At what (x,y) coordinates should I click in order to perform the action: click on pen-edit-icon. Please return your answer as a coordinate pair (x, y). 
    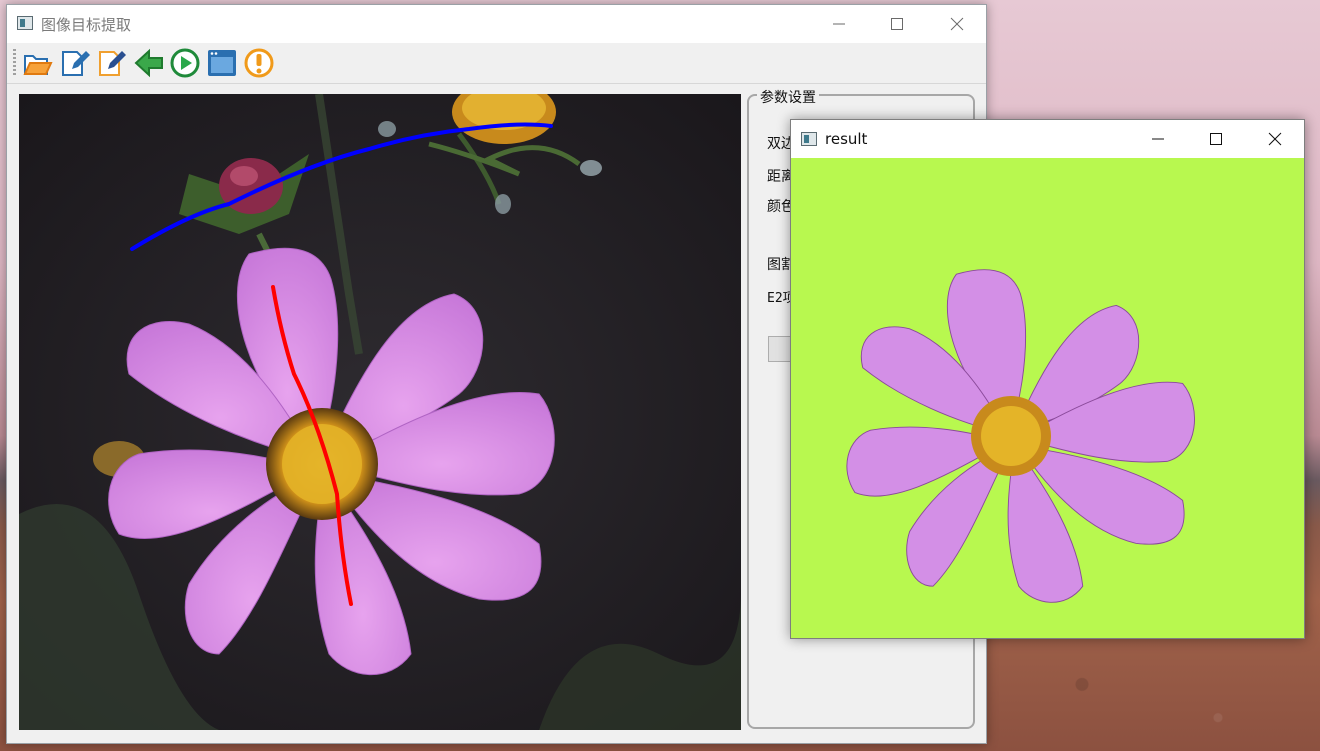
    Looking at the image, I should click on (112, 63).